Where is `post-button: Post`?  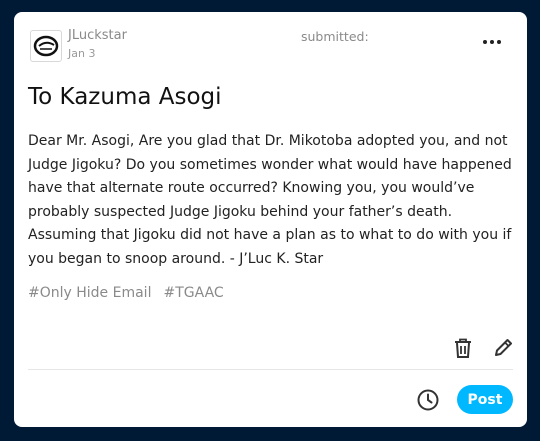 post-button: Post is located at coordinates (485, 399).